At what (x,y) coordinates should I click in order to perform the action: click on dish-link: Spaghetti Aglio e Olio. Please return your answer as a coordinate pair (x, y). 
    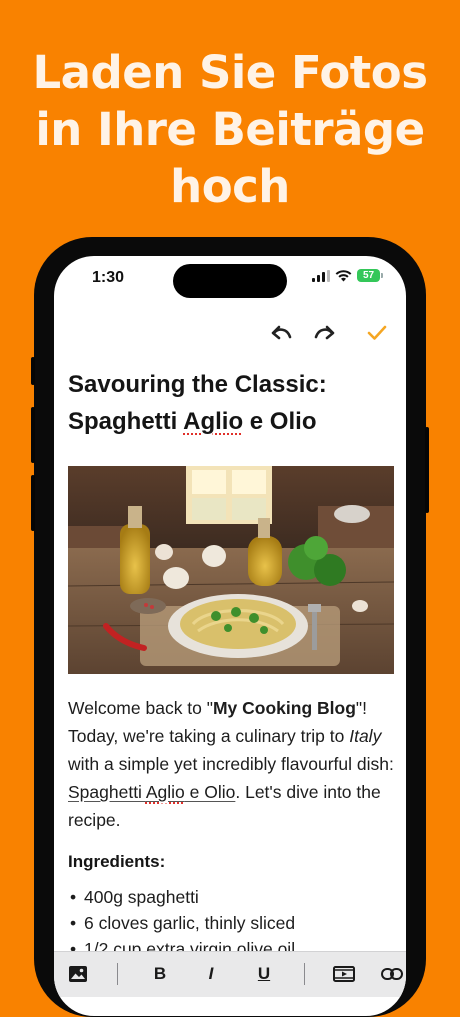
    Looking at the image, I should click on (151, 792).